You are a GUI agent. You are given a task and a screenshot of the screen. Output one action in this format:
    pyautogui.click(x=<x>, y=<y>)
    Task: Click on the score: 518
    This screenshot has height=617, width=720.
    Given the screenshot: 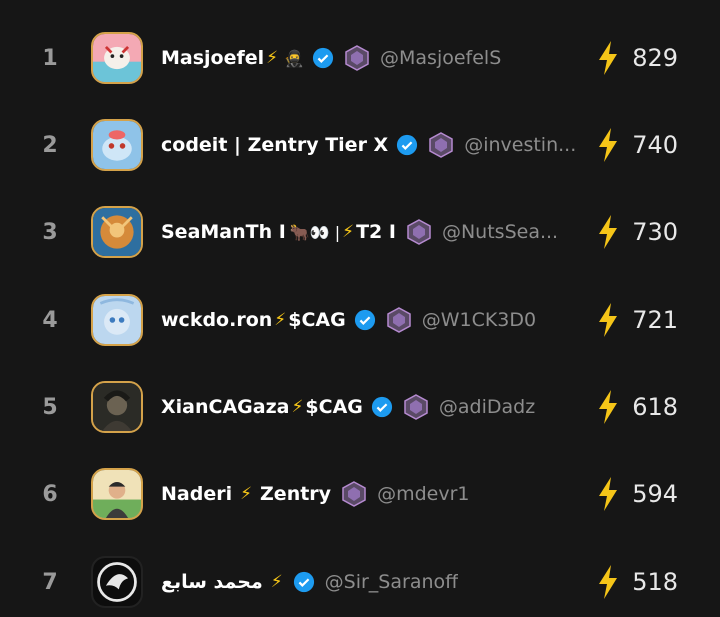 What is the action you would take?
    pyautogui.click(x=637, y=582)
    